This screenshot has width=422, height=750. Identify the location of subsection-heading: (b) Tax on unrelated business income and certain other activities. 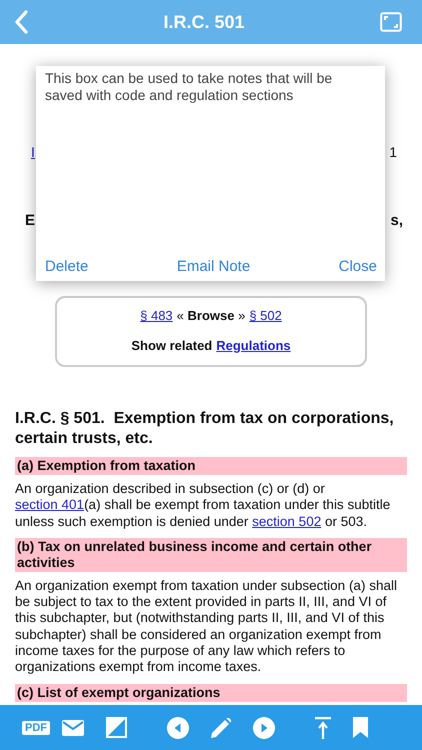
(211, 555).